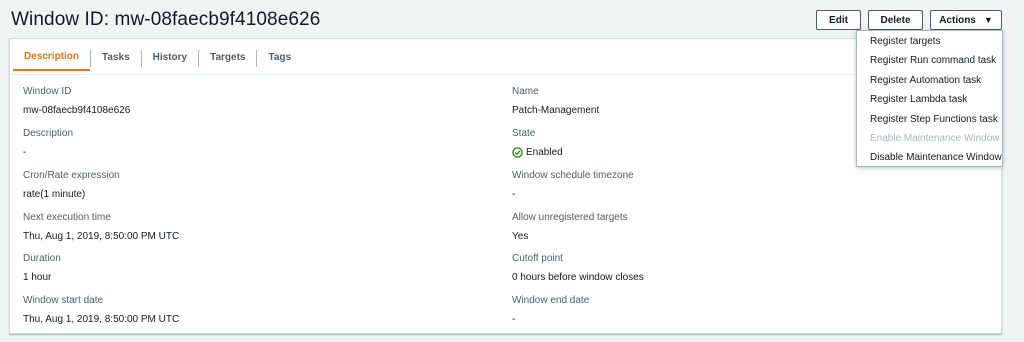 The height and width of the screenshot is (342, 1024). What do you see at coordinates (116, 57) in the screenshot?
I see `tab-tasks: Tasks` at bounding box center [116, 57].